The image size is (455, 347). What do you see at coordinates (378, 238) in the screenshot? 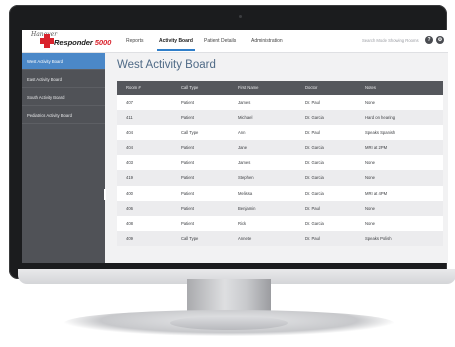
I see `cell-notes: Speaks Polish` at bounding box center [378, 238].